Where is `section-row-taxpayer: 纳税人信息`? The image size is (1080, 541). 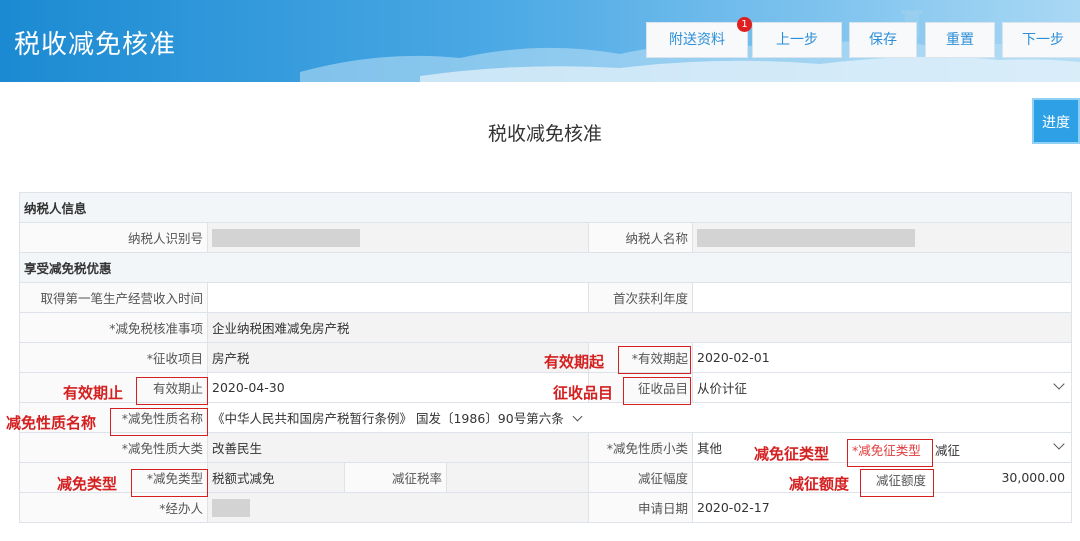
section-row-taxpayer: 纳税人信息 is located at coordinates (545, 207).